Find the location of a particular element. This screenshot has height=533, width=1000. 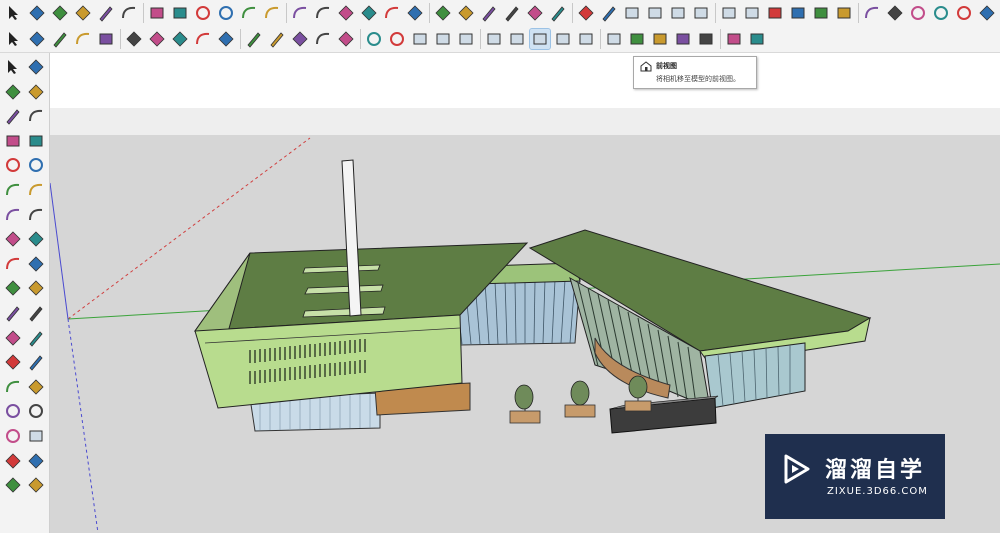

follow-me-tool is located at coordinates (36, 264).